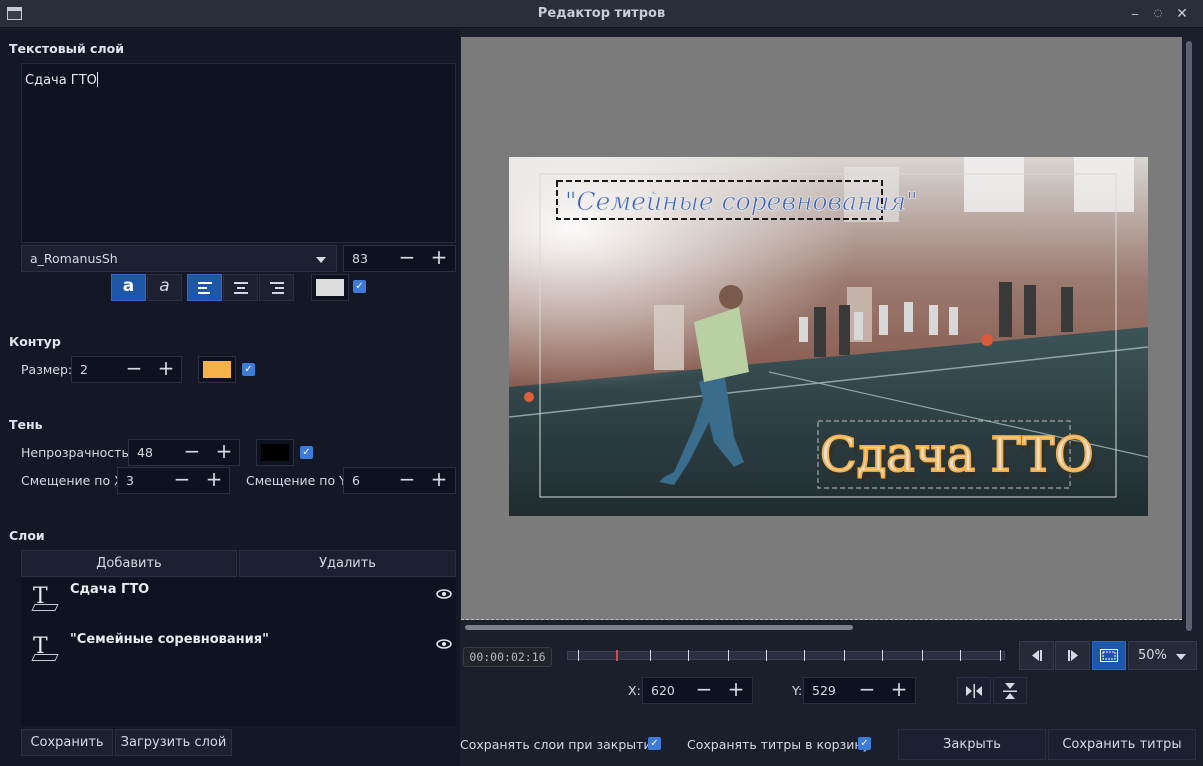 Image resolution: width=1203 pixels, height=766 pixels. What do you see at coordinates (360, 258) in the screenshot?
I see `font-size-value: 83` at bounding box center [360, 258].